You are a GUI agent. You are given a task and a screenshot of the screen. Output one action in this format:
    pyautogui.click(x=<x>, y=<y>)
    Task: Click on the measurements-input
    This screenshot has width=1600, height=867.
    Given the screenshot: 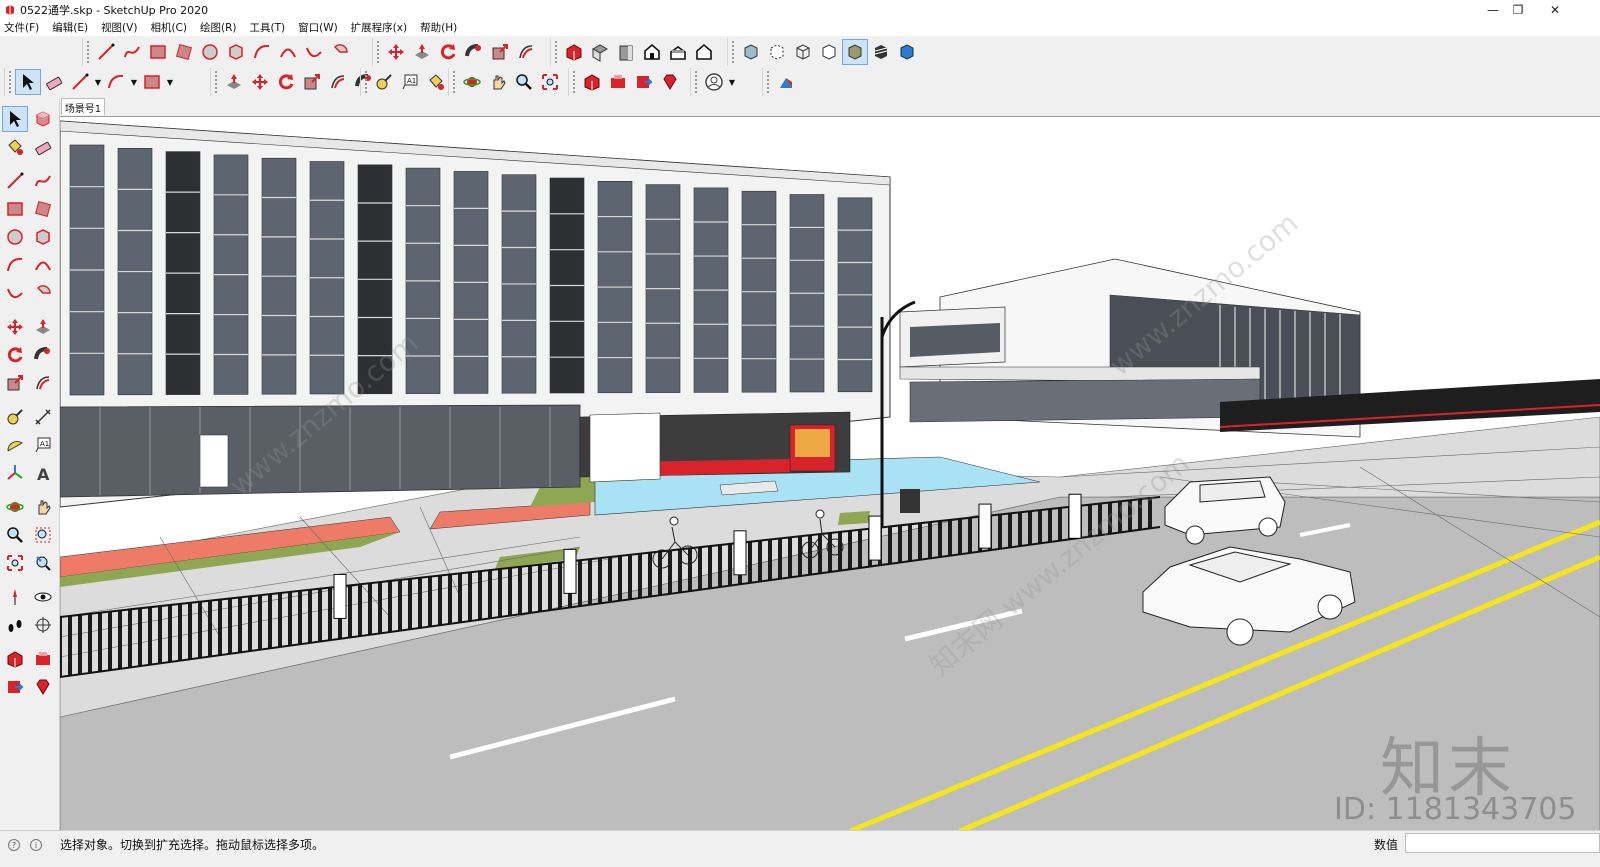 What is the action you would take?
    pyautogui.click(x=1502, y=843)
    